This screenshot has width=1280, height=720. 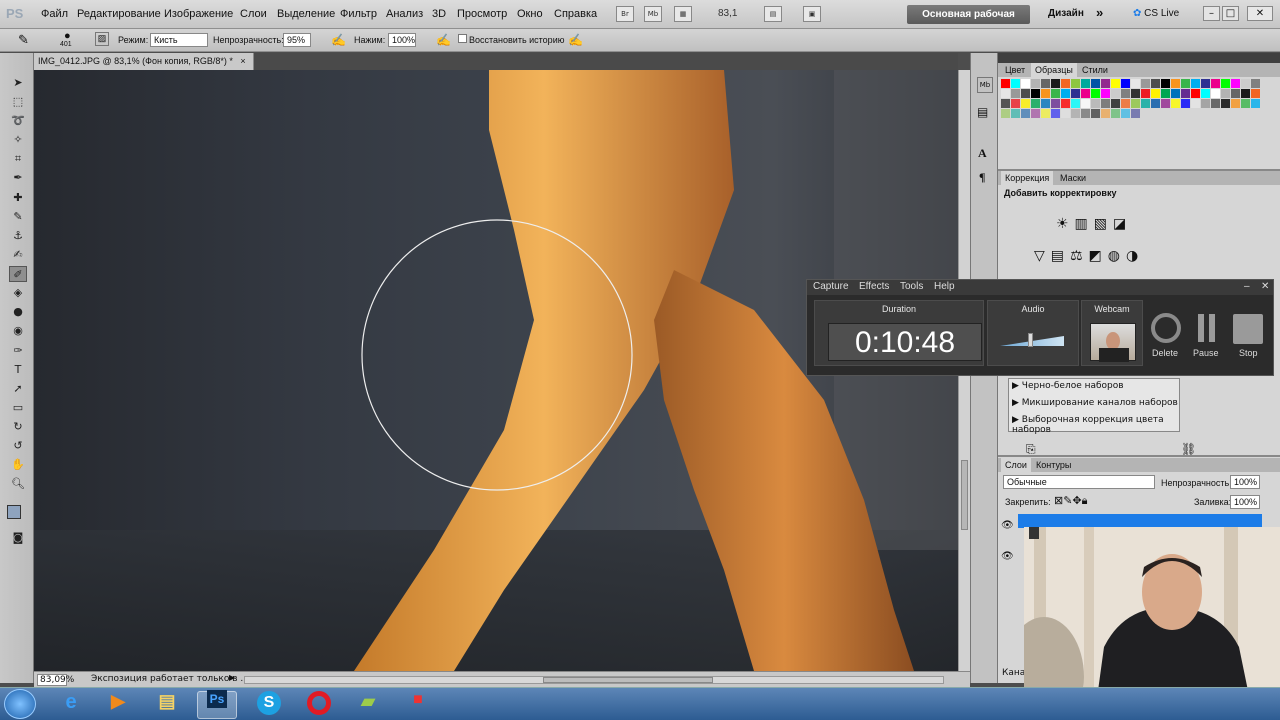 What do you see at coordinates (439, 14) in the screenshot?
I see `menu-3d: 3D` at bounding box center [439, 14].